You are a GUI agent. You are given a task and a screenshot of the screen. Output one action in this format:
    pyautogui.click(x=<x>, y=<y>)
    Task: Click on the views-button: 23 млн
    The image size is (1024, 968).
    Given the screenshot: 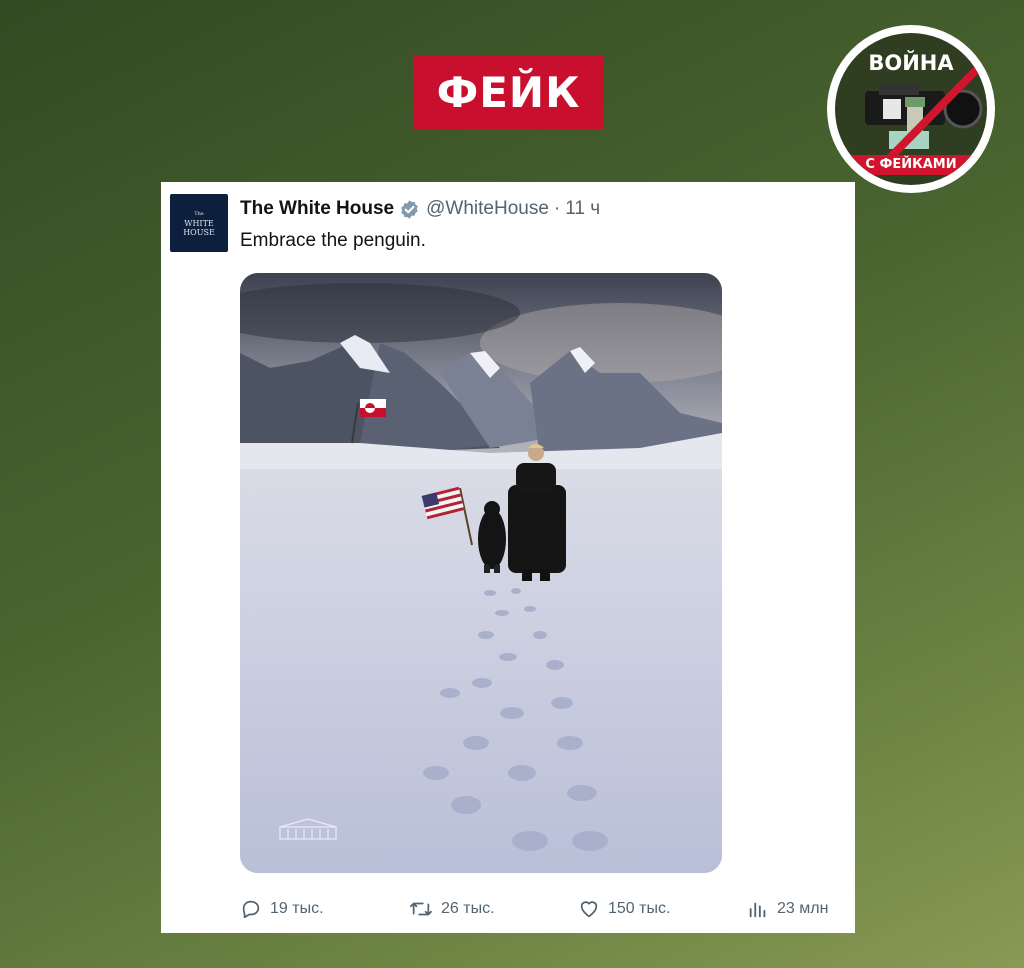 What is the action you would take?
    pyautogui.click(x=787, y=909)
    